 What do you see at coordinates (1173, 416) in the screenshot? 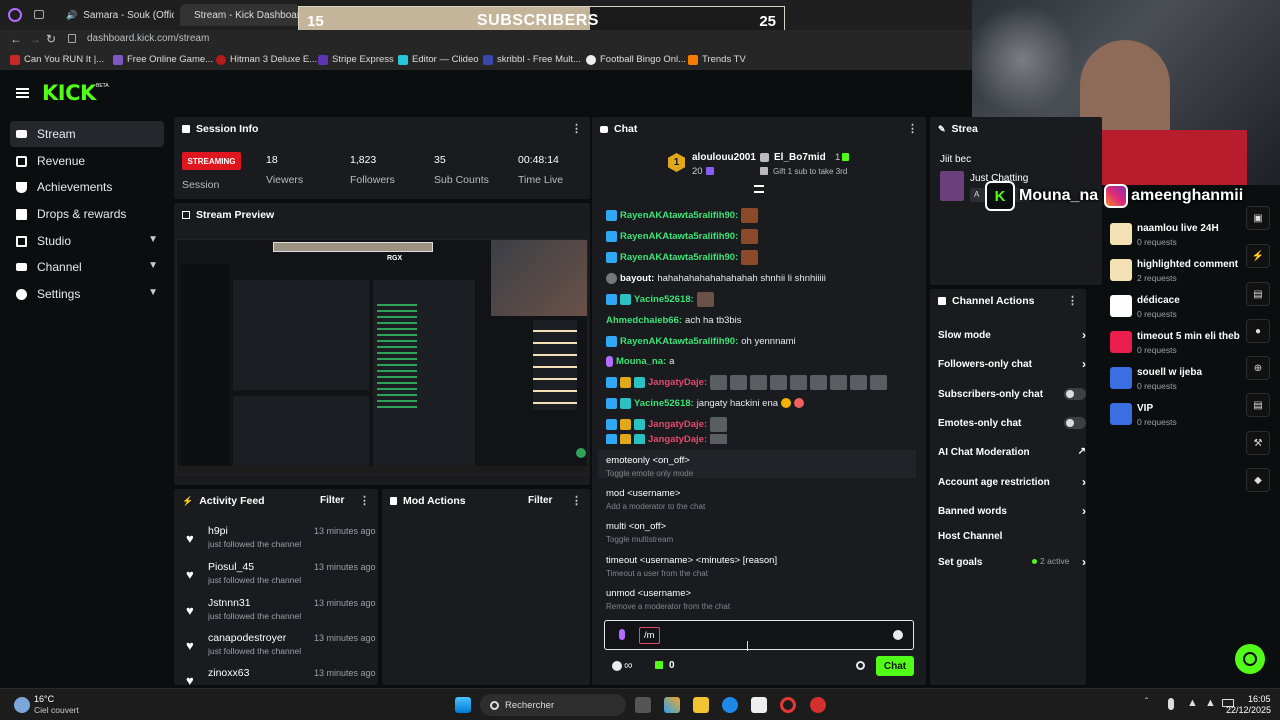
I see `reward-item: VIP 0 requests` at bounding box center [1173, 416].